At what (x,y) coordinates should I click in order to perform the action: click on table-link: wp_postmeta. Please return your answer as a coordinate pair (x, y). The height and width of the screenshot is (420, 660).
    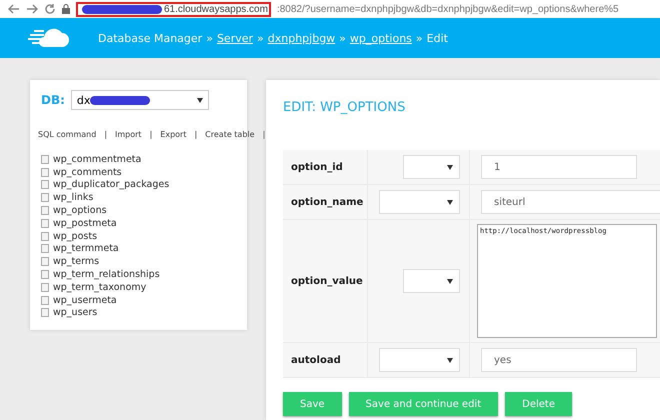
    Looking at the image, I should click on (85, 223).